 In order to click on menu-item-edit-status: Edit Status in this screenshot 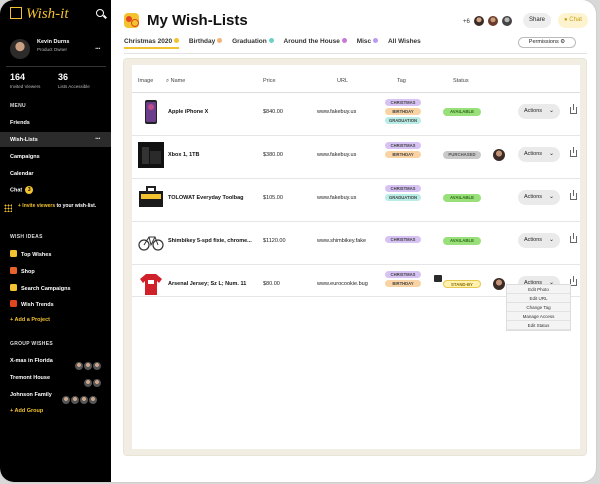, I will do `click(538, 325)`.